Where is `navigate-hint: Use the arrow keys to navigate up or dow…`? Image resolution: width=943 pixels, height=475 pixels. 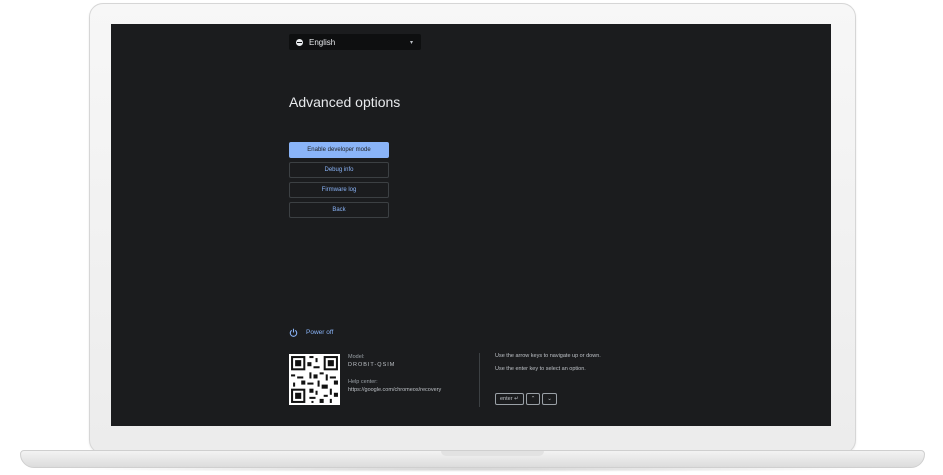
navigate-hint: Use the arrow keys to navigate up or dow… is located at coordinates (548, 356).